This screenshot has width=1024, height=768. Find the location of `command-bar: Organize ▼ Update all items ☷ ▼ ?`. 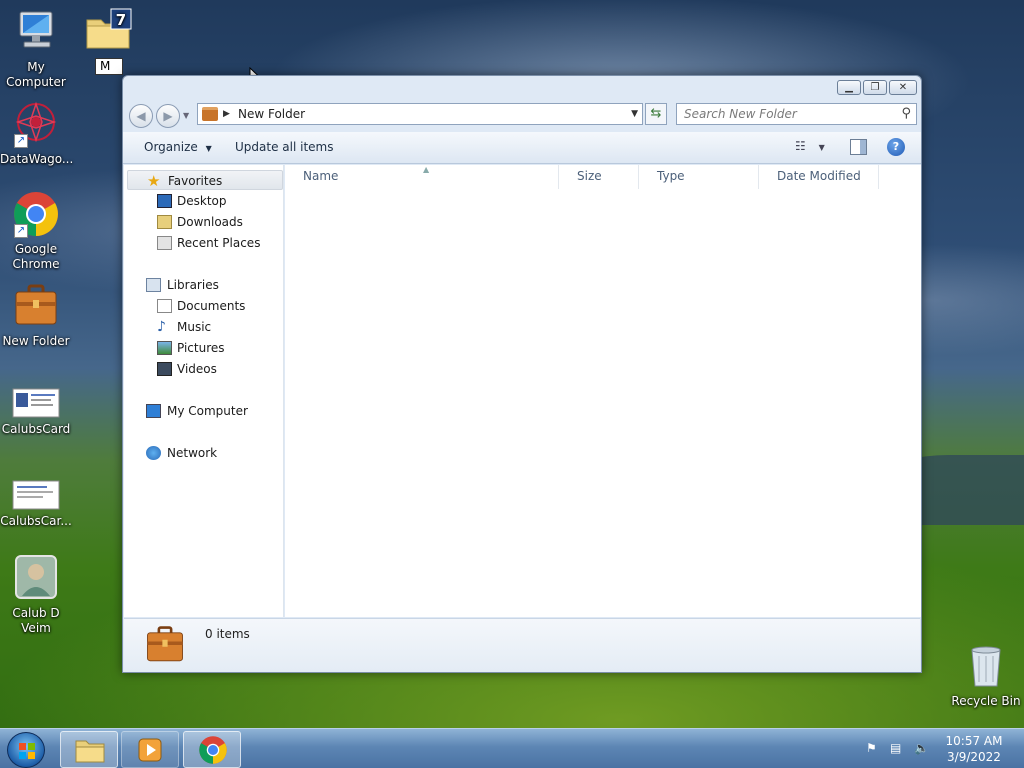

command-bar: Organize ▼ Update all items ☷ ▼ ? is located at coordinates (522, 148).